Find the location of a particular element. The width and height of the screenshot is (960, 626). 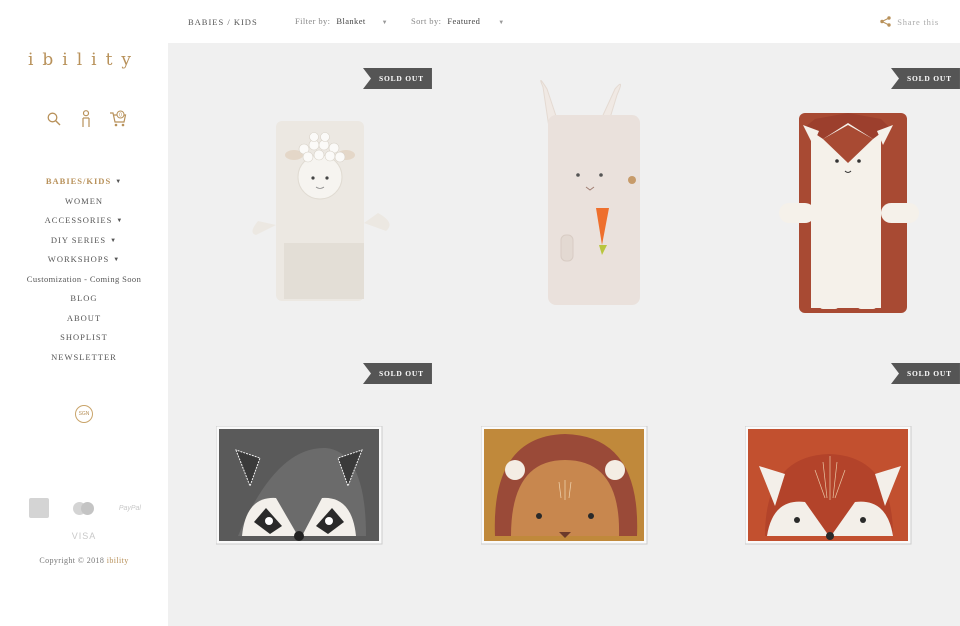

share-button: Share this is located at coordinates (909, 21).